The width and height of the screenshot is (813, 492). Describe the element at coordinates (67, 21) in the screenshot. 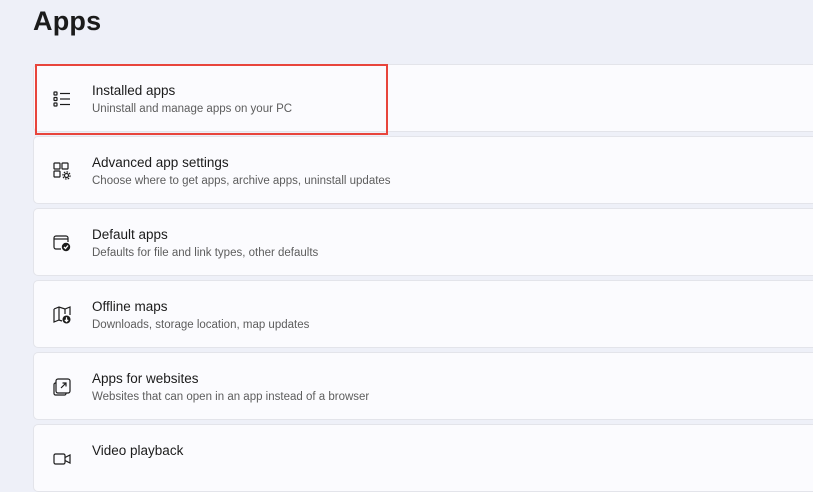

I see `page-title: Apps` at that location.